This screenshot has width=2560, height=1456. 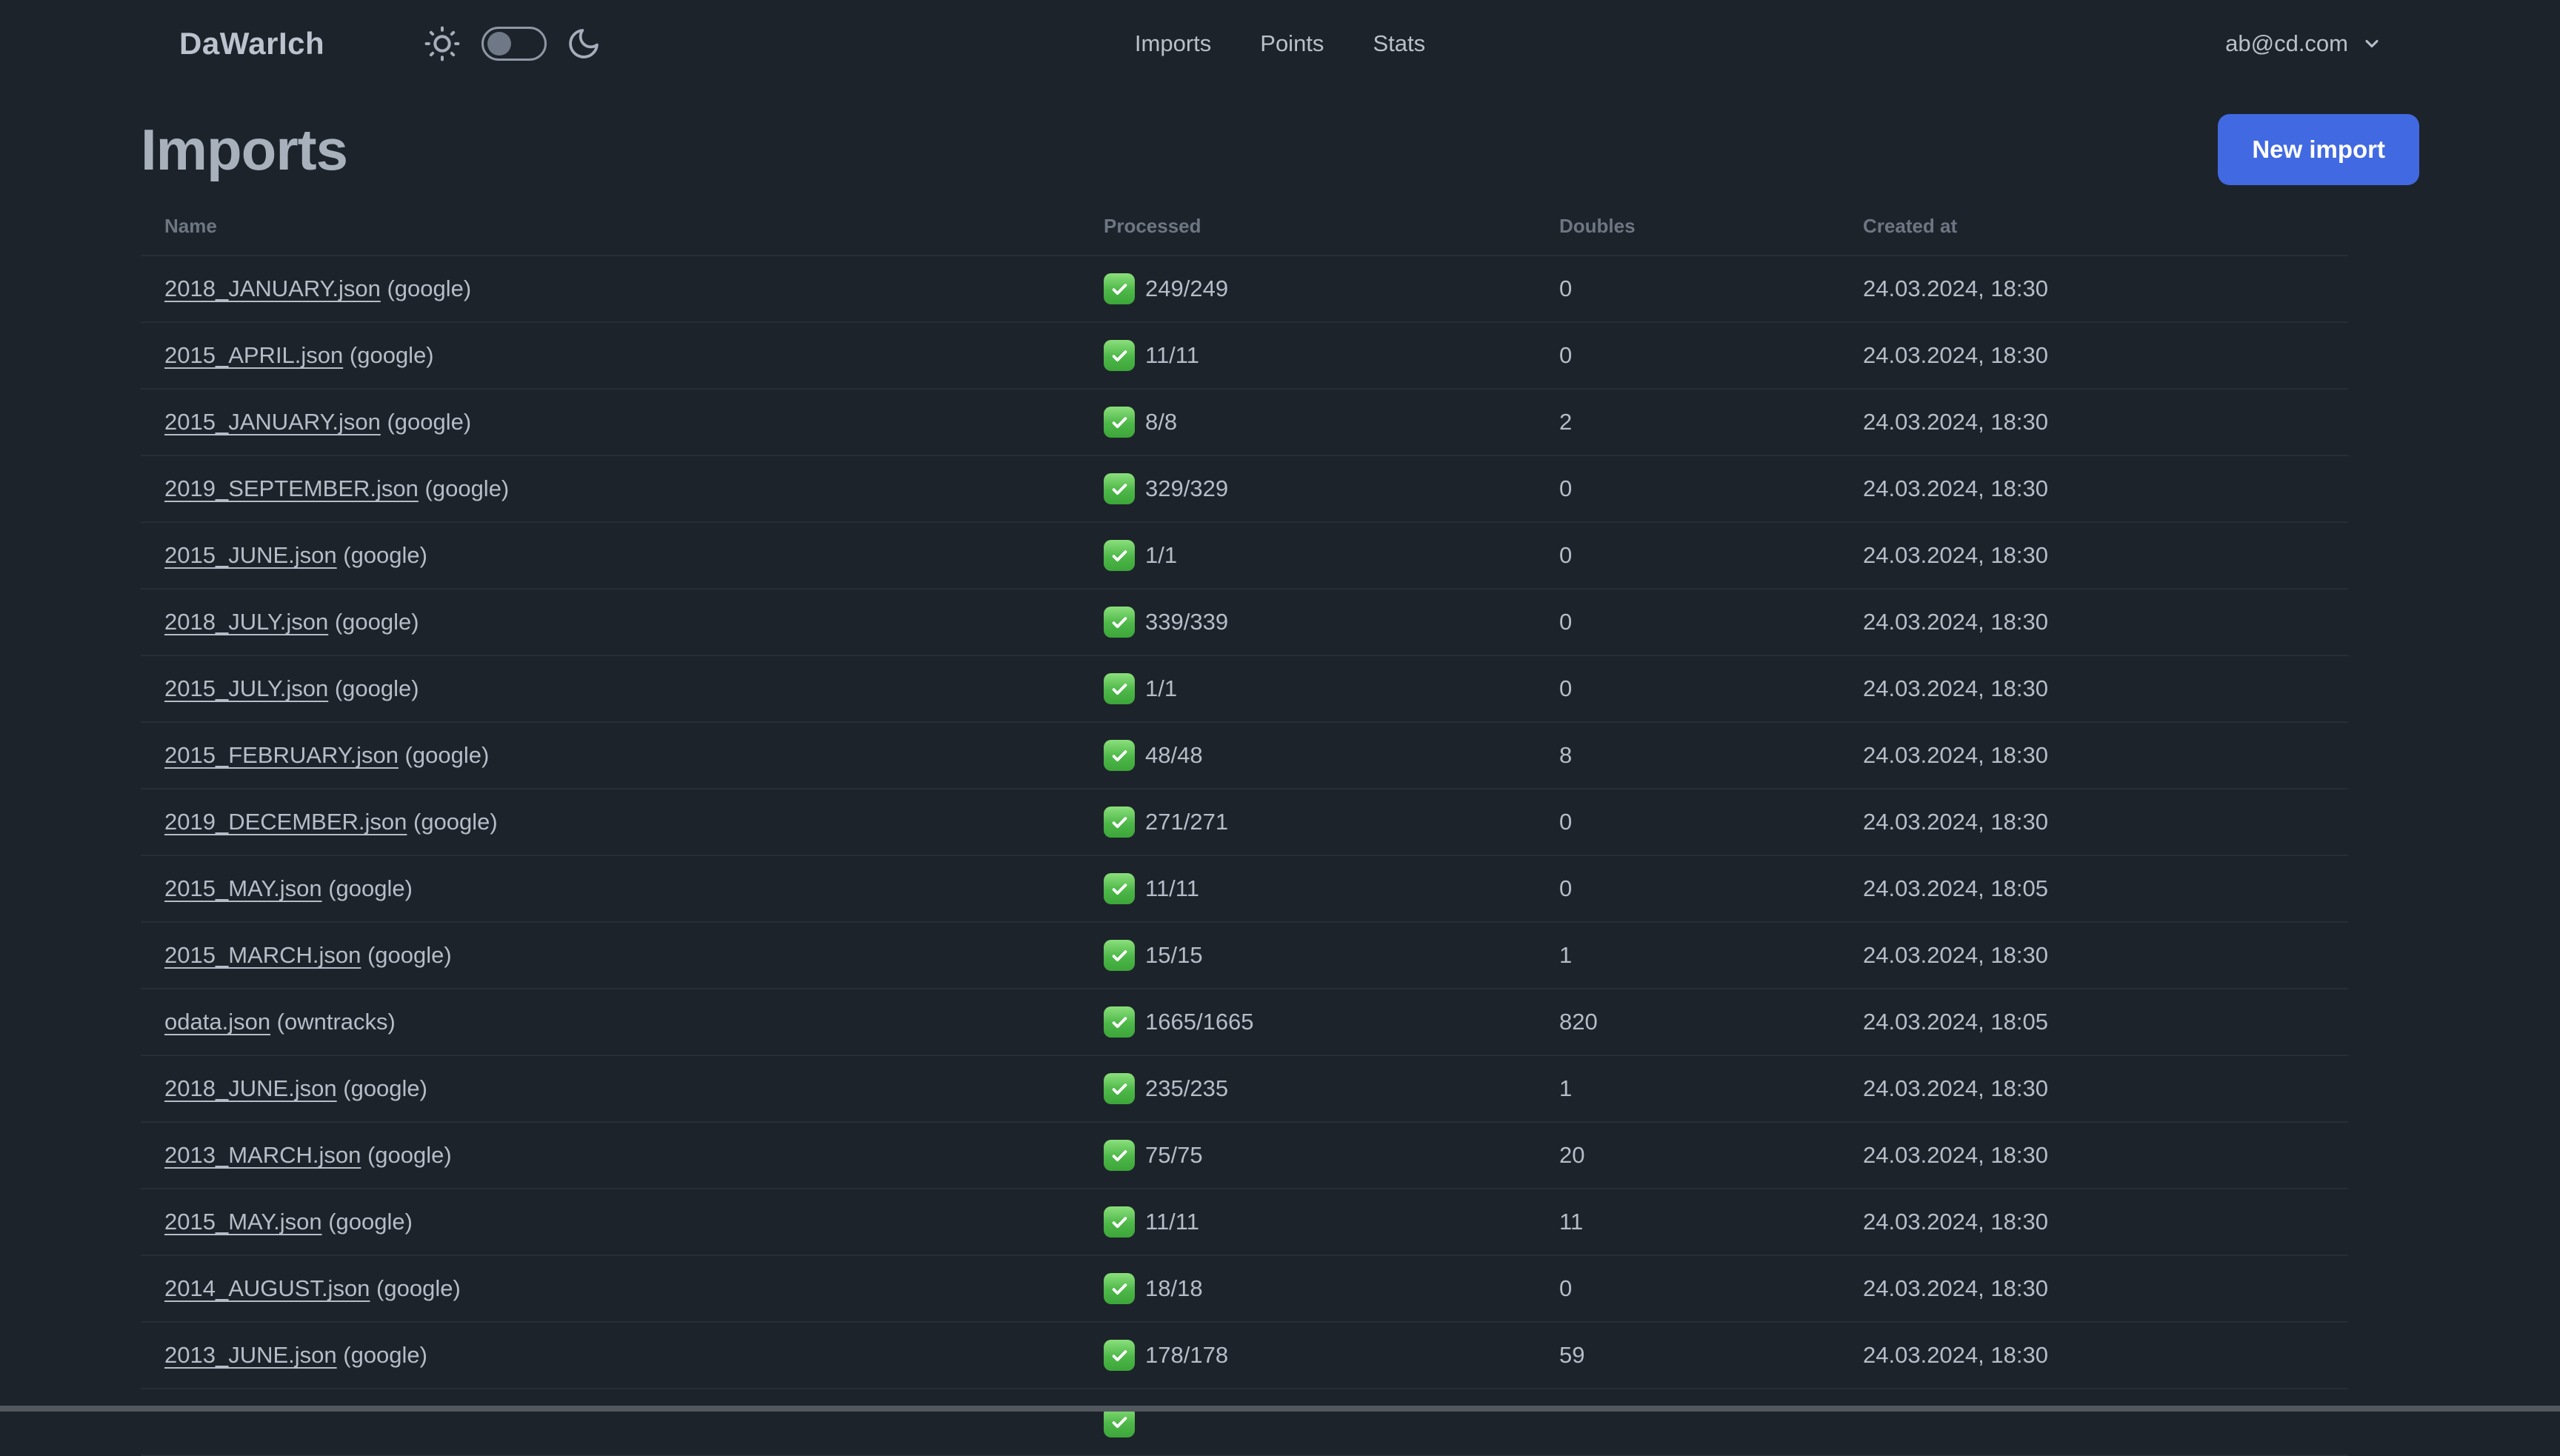 What do you see at coordinates (250, 1088) in the screenshot?
I see `file-link: 2018_JUNE.json` at bounding box center [250, 1088].